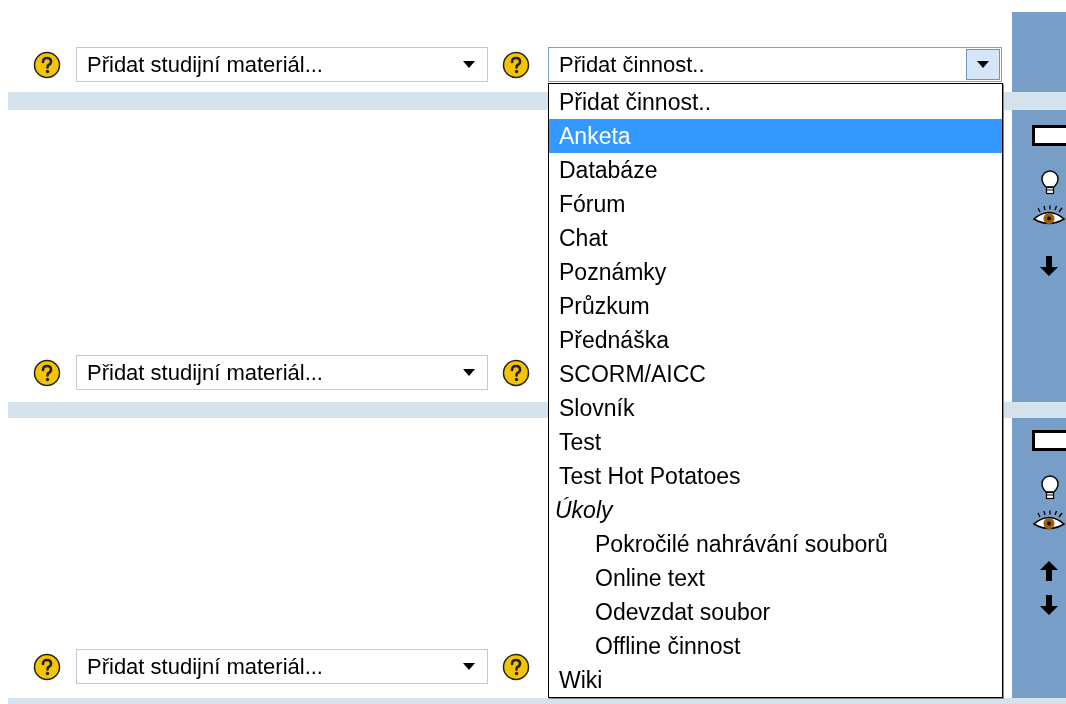  Describe the element at coordinates (775, 64) in the screenshot. I see `activity-select: Přidat činnost..` at that location.